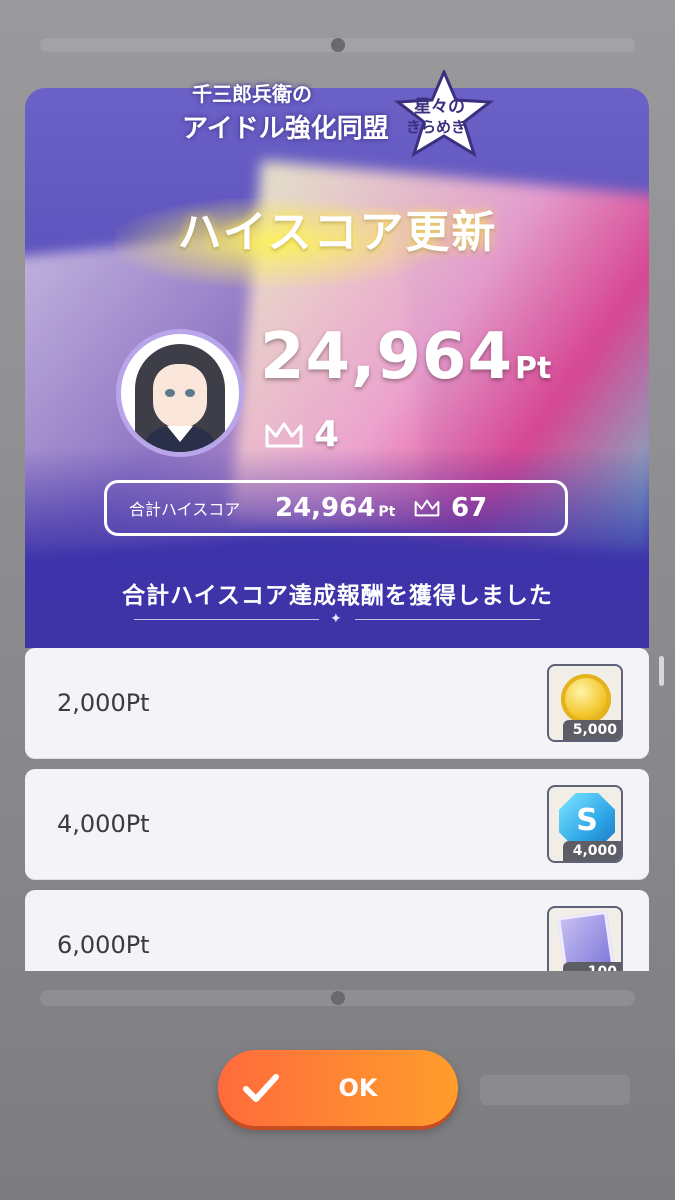  I want to click on result-rank: 4, so click(301, 434).